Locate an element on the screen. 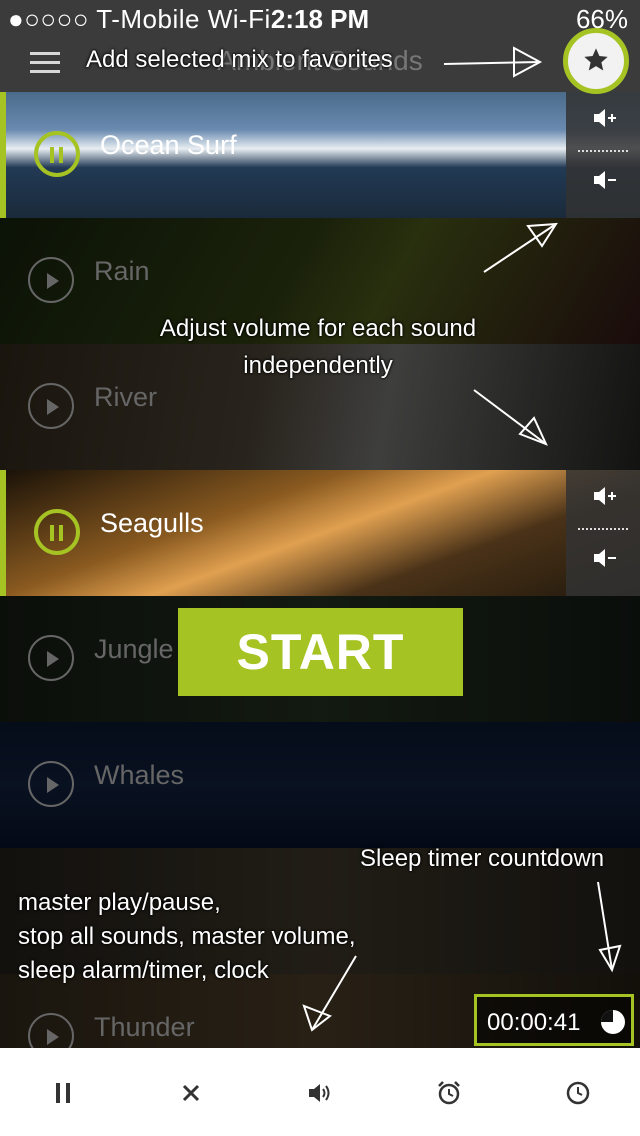 The width and height of the screenshot is (640, 1136). timer-pie-icon is located at coordinates (613, 1022).